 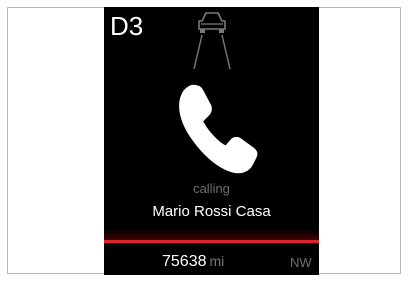 What do you see at coordinates (211, 211) in the screenshot?
I see `contact-name: Mario Rossi Casa` at bounding box center [211, 211].